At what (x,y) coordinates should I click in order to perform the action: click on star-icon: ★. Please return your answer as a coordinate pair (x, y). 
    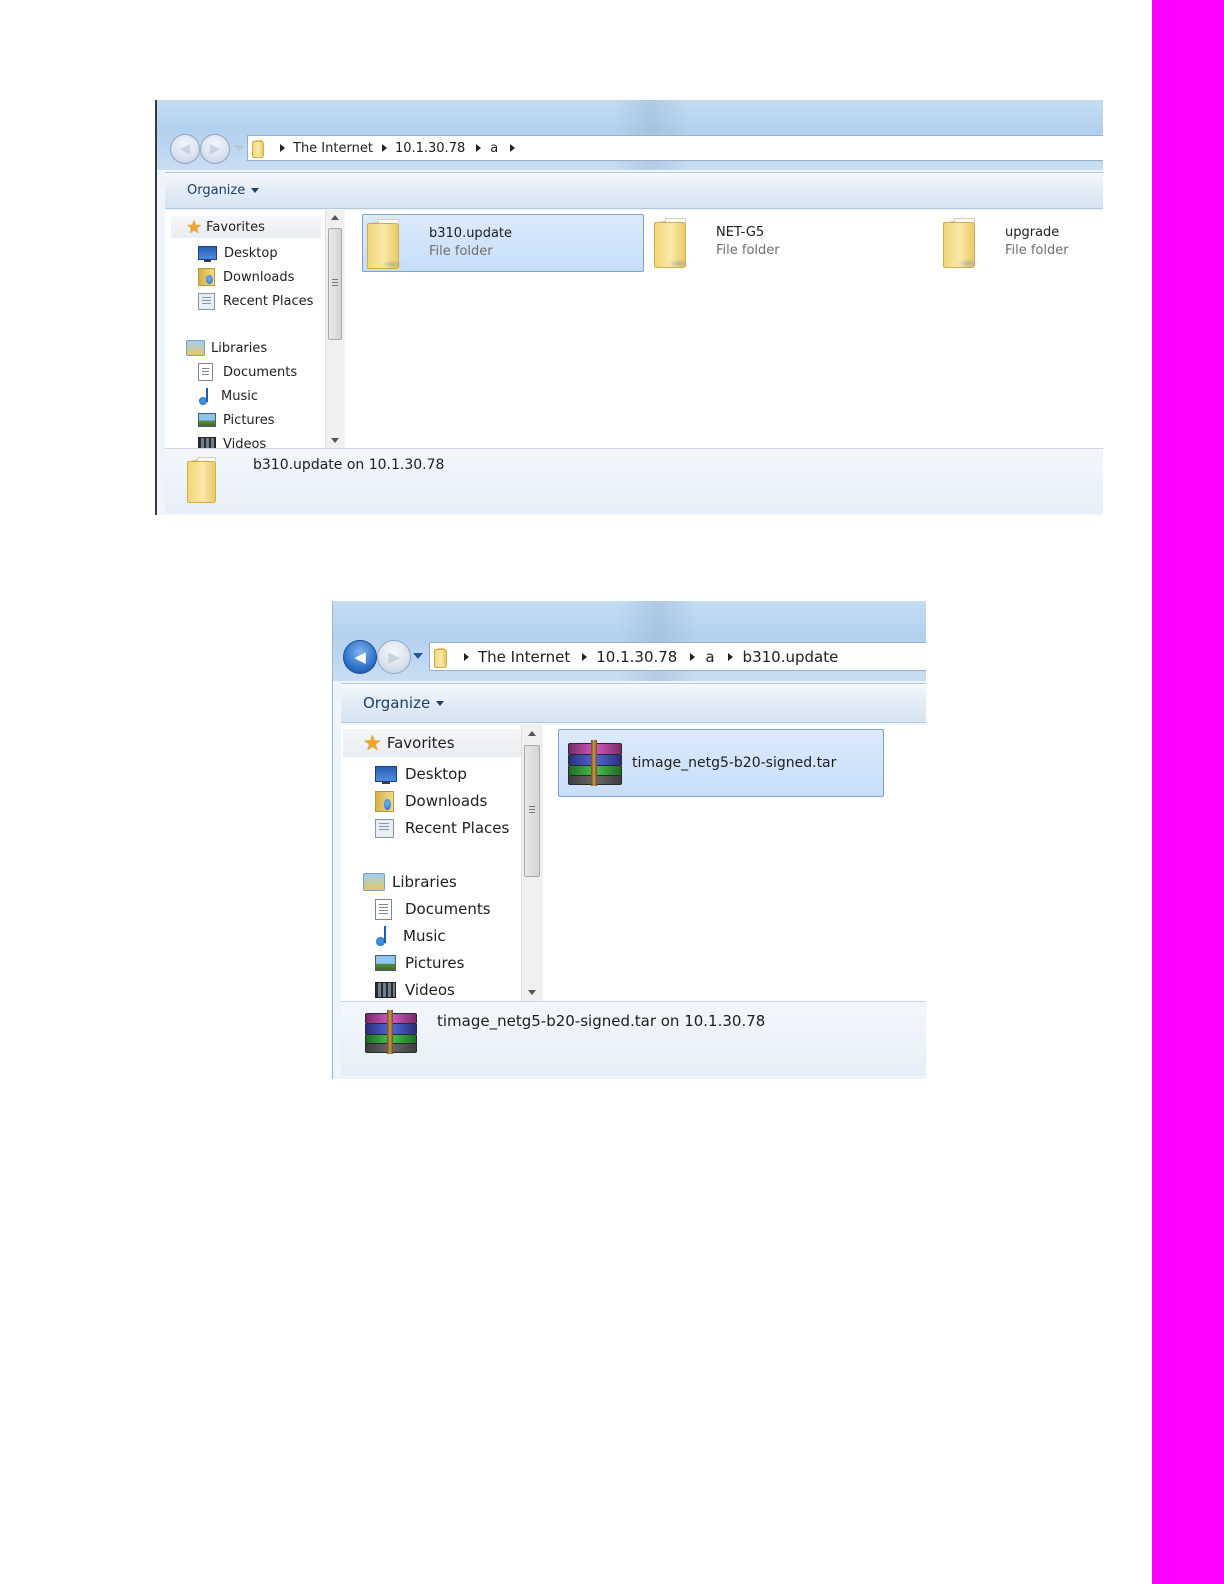
    Looking at the image, I should click on (194, 227).